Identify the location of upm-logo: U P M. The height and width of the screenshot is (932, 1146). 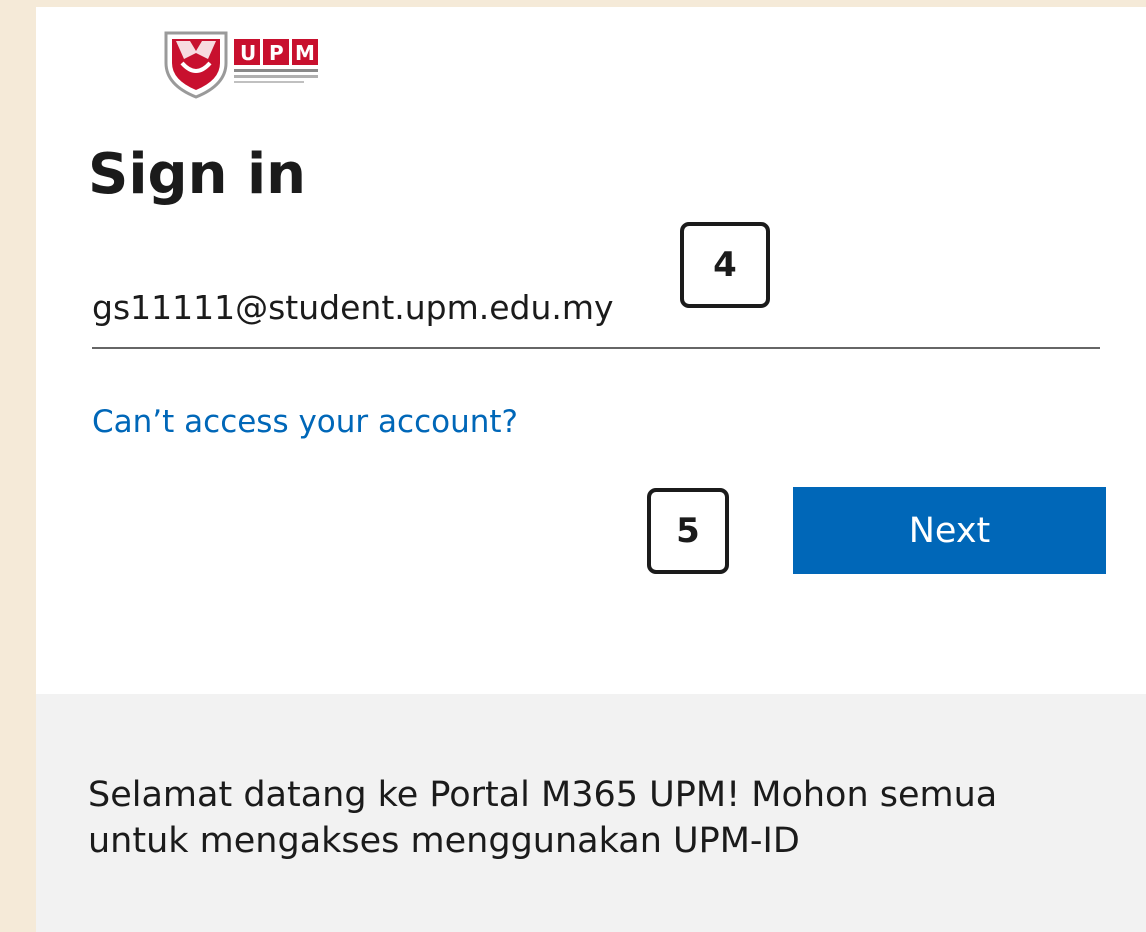
(241, 65).